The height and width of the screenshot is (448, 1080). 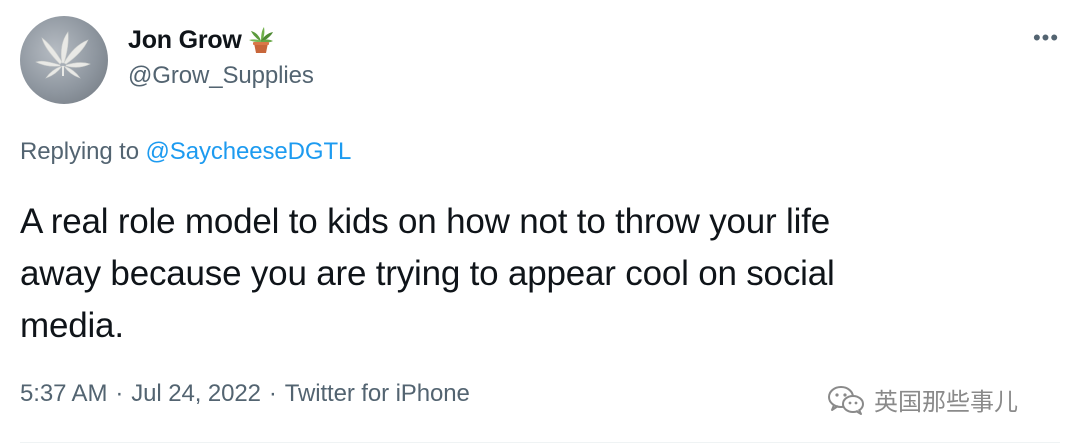 I want to click on potted-plant-icon, so click(x=260, y=40).